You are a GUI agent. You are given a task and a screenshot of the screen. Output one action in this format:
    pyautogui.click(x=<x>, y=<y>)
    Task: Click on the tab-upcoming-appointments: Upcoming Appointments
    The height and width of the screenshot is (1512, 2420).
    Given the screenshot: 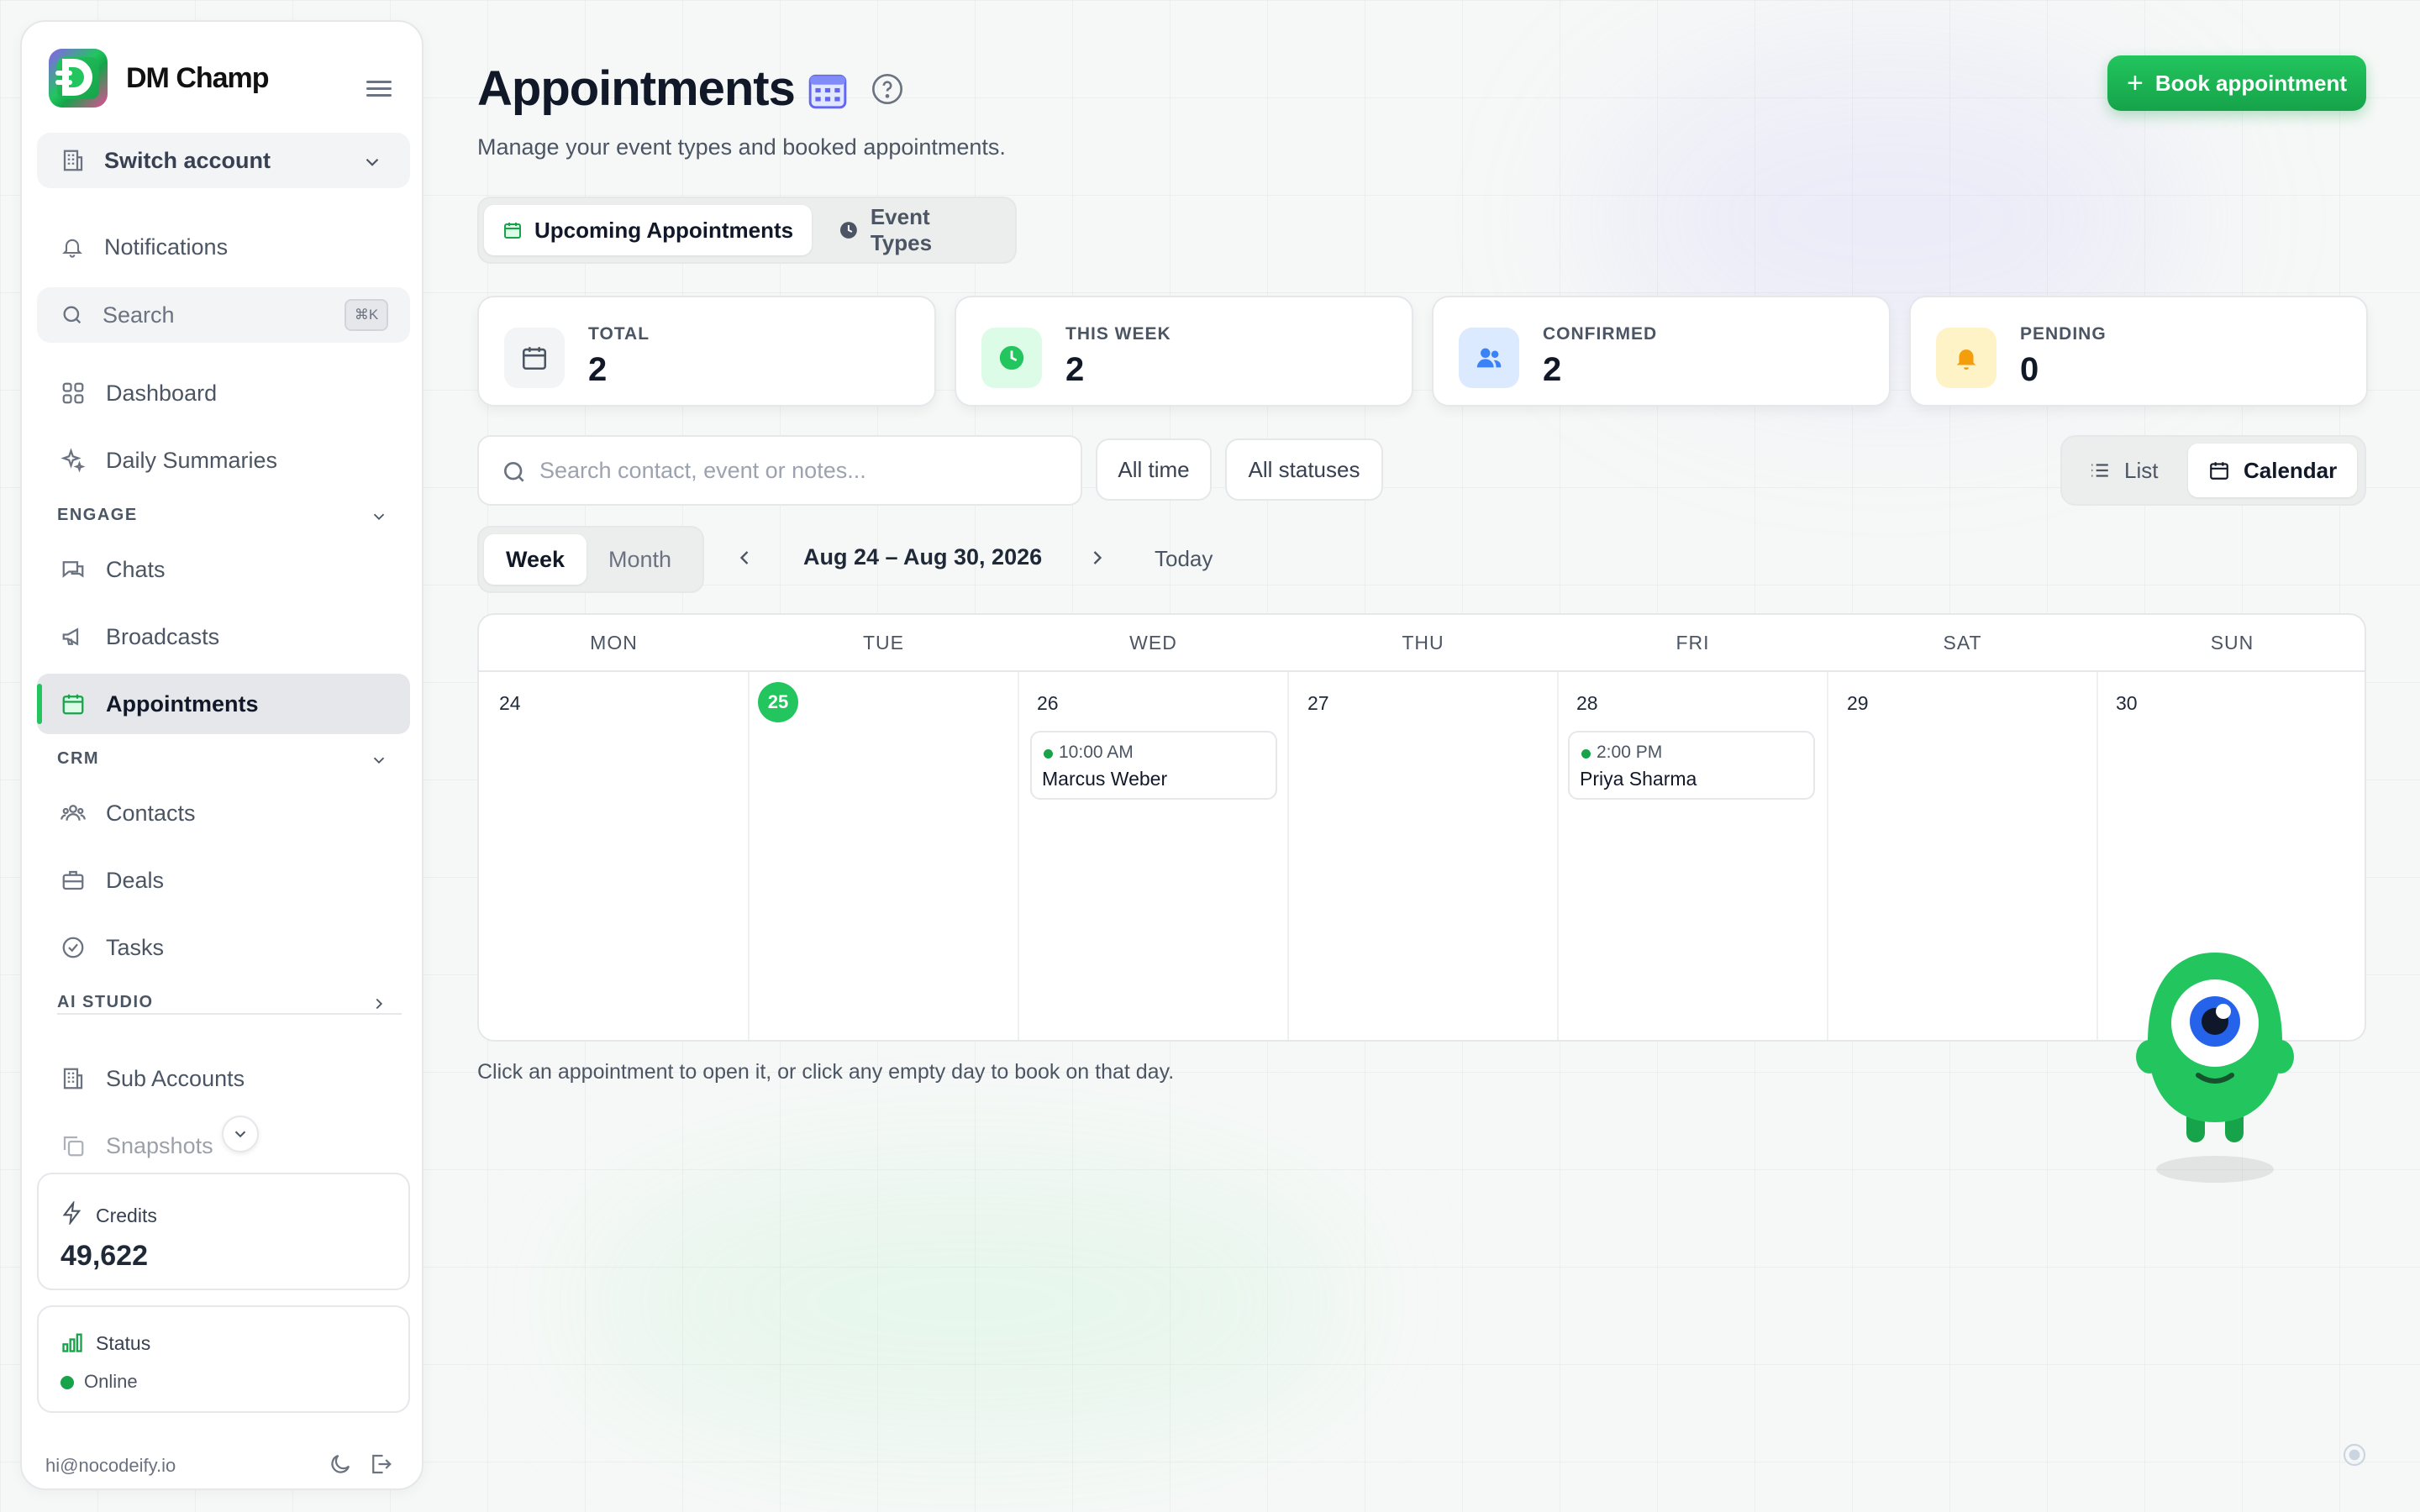 What is the action you would take?
    pyautogui.click(x=648, y=230)
    